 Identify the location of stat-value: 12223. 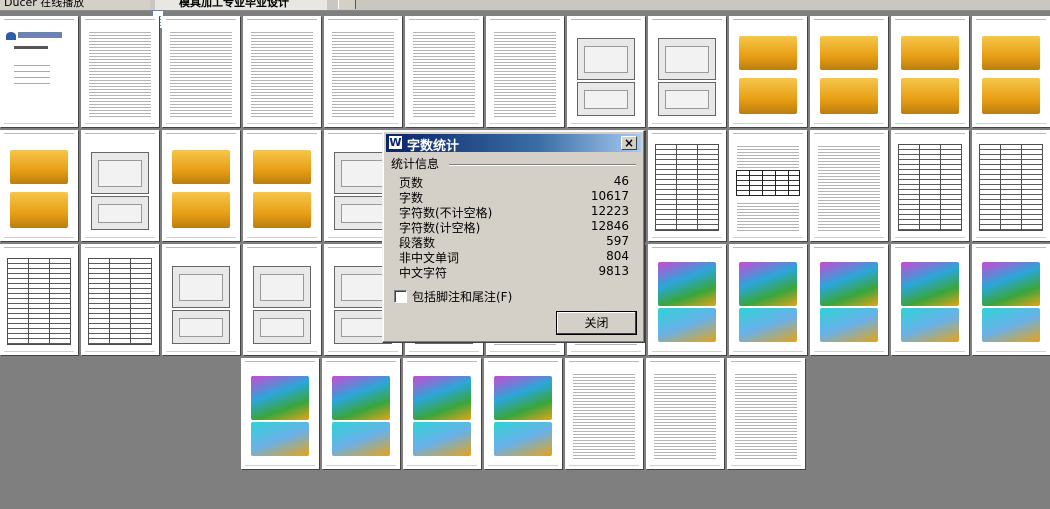
(609, 211).